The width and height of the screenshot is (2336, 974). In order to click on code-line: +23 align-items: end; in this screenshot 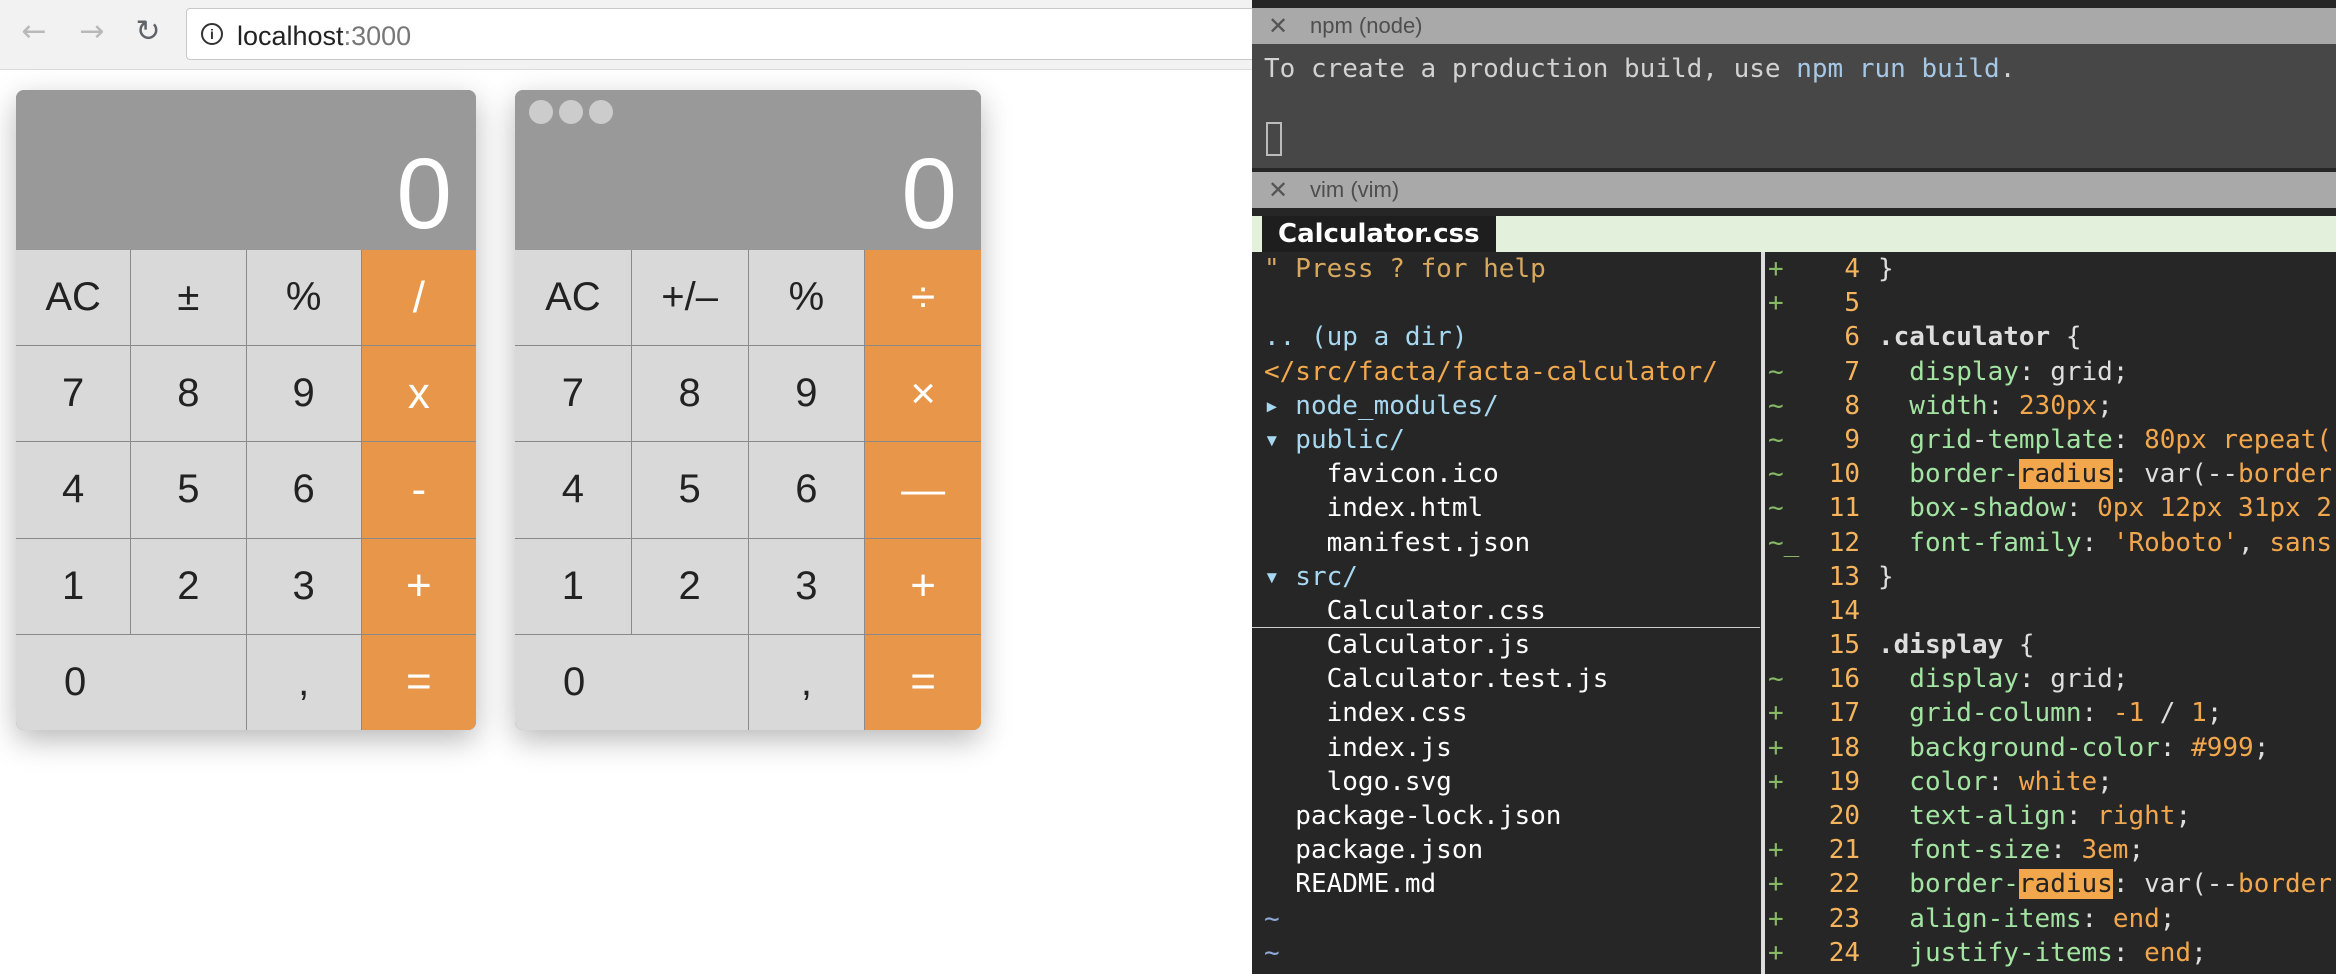, I will do `click(2052, 919)`.